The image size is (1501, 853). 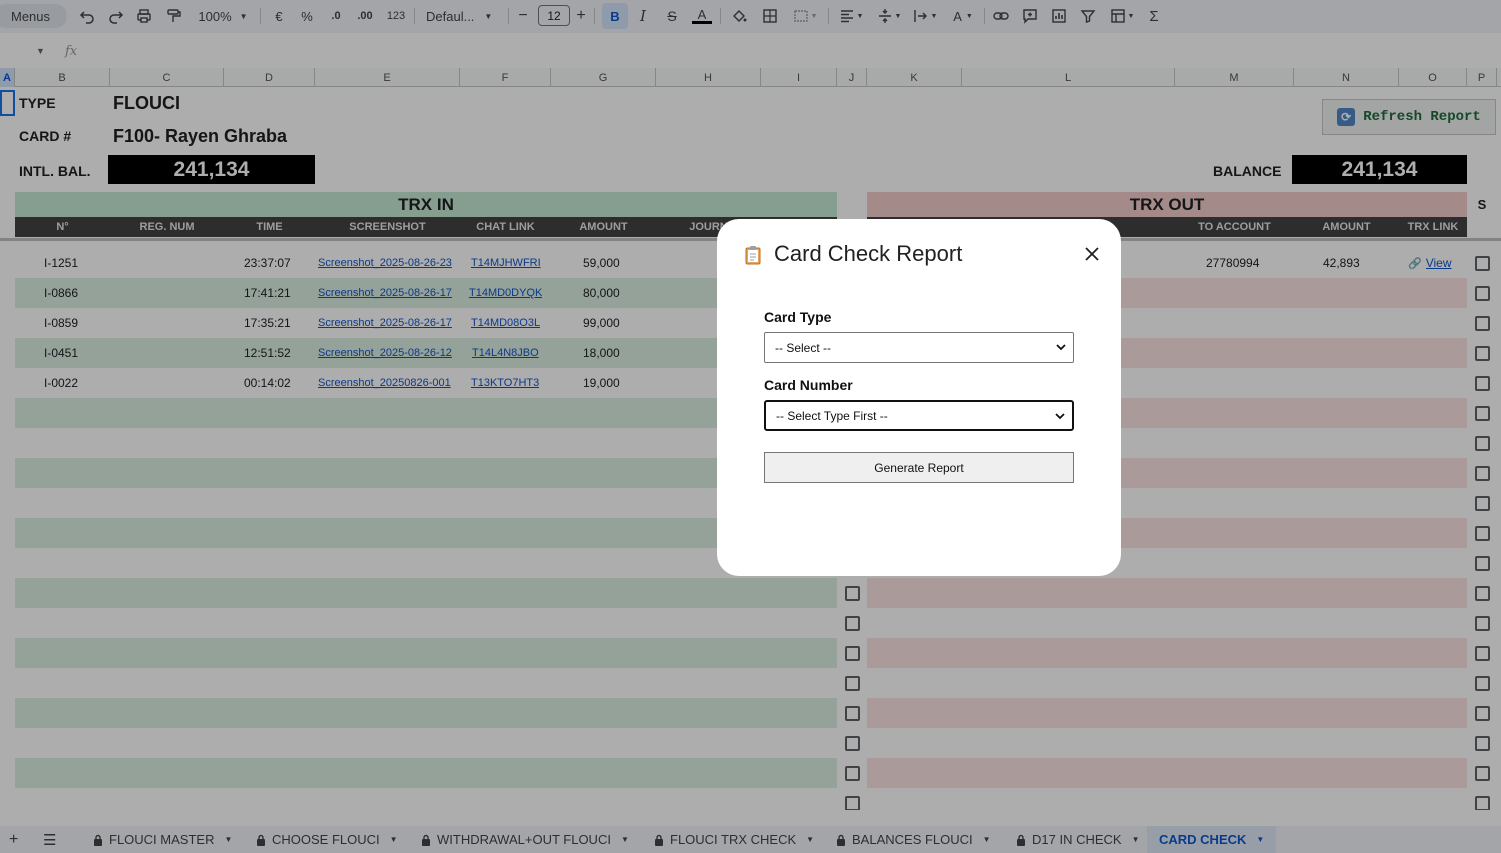 What do you see at coordinates (803, 347) in the screenshot?
I see `card-type-value: -- Select --` at bounding box center [803, 347].